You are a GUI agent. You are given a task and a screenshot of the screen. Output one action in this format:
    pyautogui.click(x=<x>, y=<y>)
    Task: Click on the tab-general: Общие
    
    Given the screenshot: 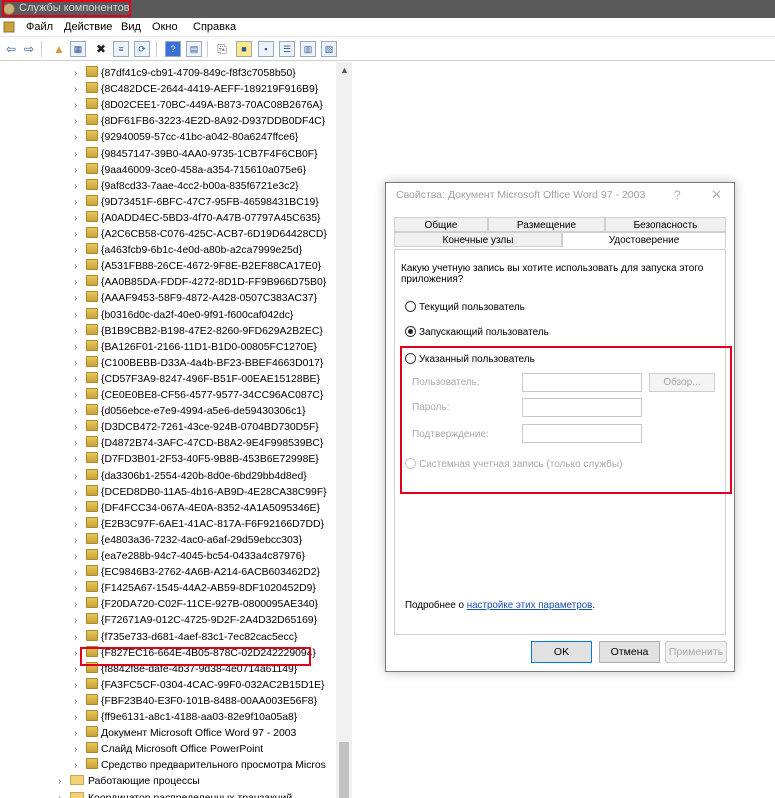 What is the action you would take?
    pyautogui.click(x=441, y=224)
    